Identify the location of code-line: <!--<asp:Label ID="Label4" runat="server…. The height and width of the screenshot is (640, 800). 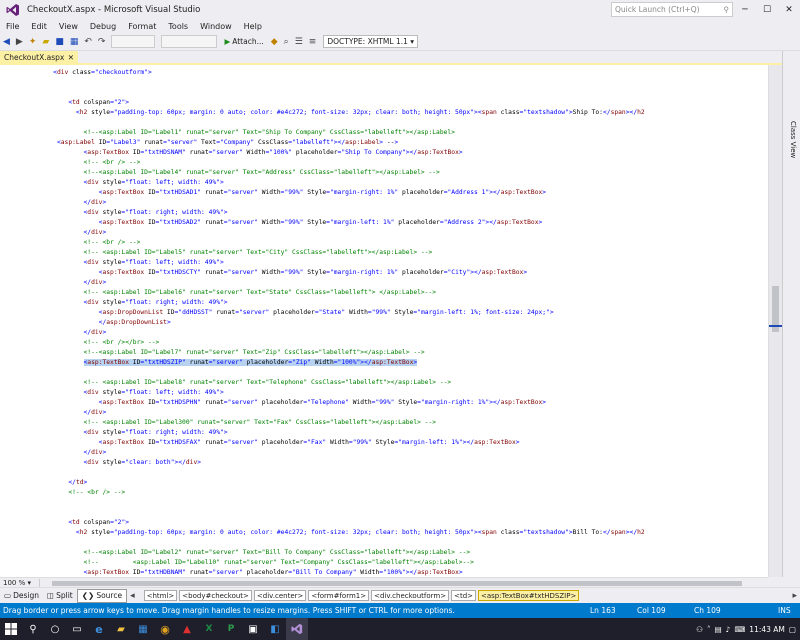
(238, 173).